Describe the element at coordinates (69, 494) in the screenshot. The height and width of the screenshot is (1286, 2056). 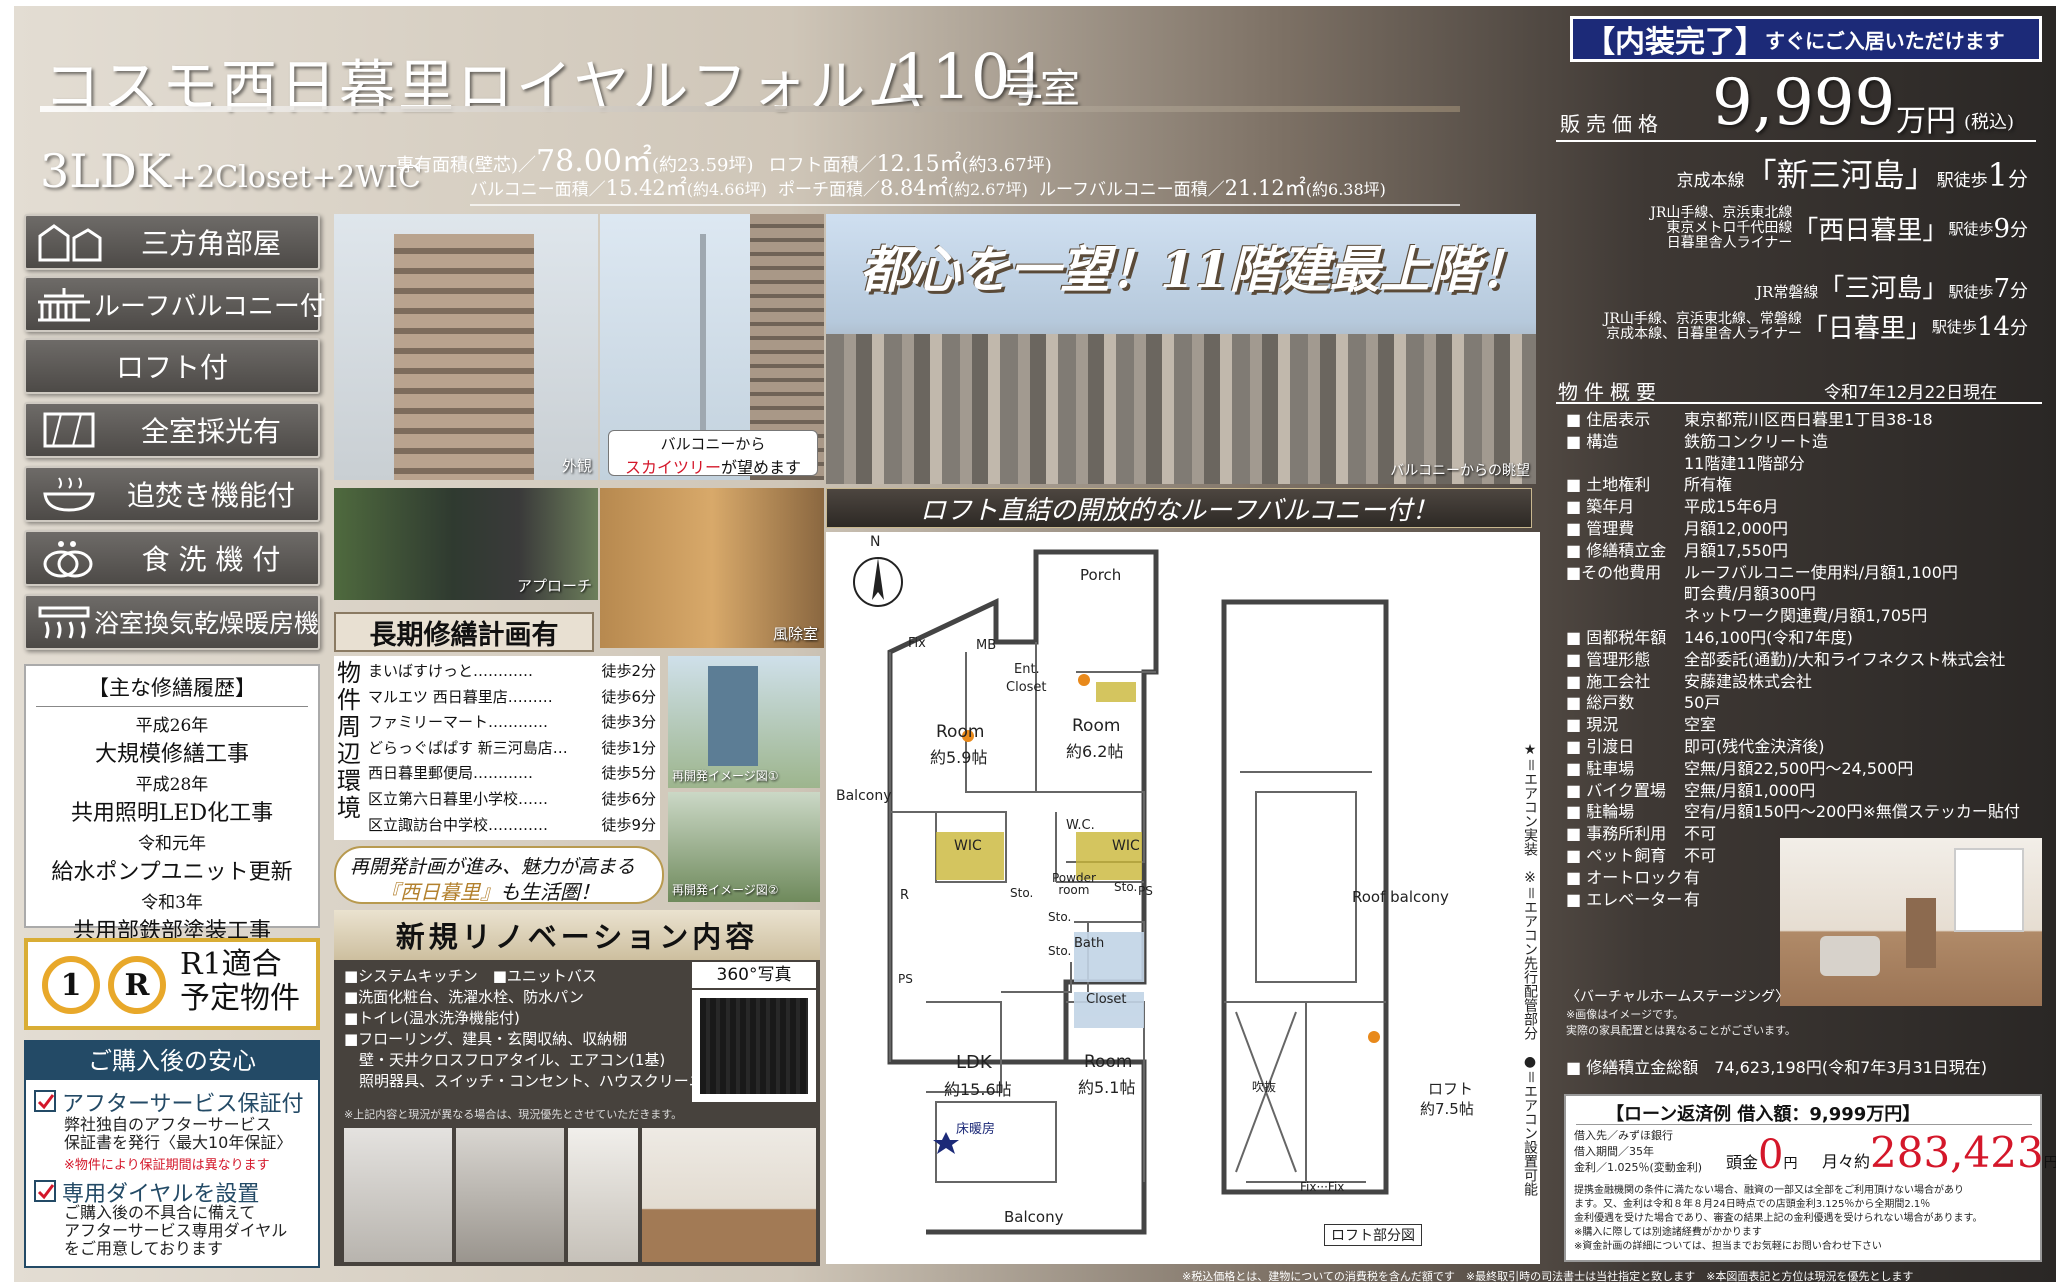
I see `bathtub-icon` at that location.